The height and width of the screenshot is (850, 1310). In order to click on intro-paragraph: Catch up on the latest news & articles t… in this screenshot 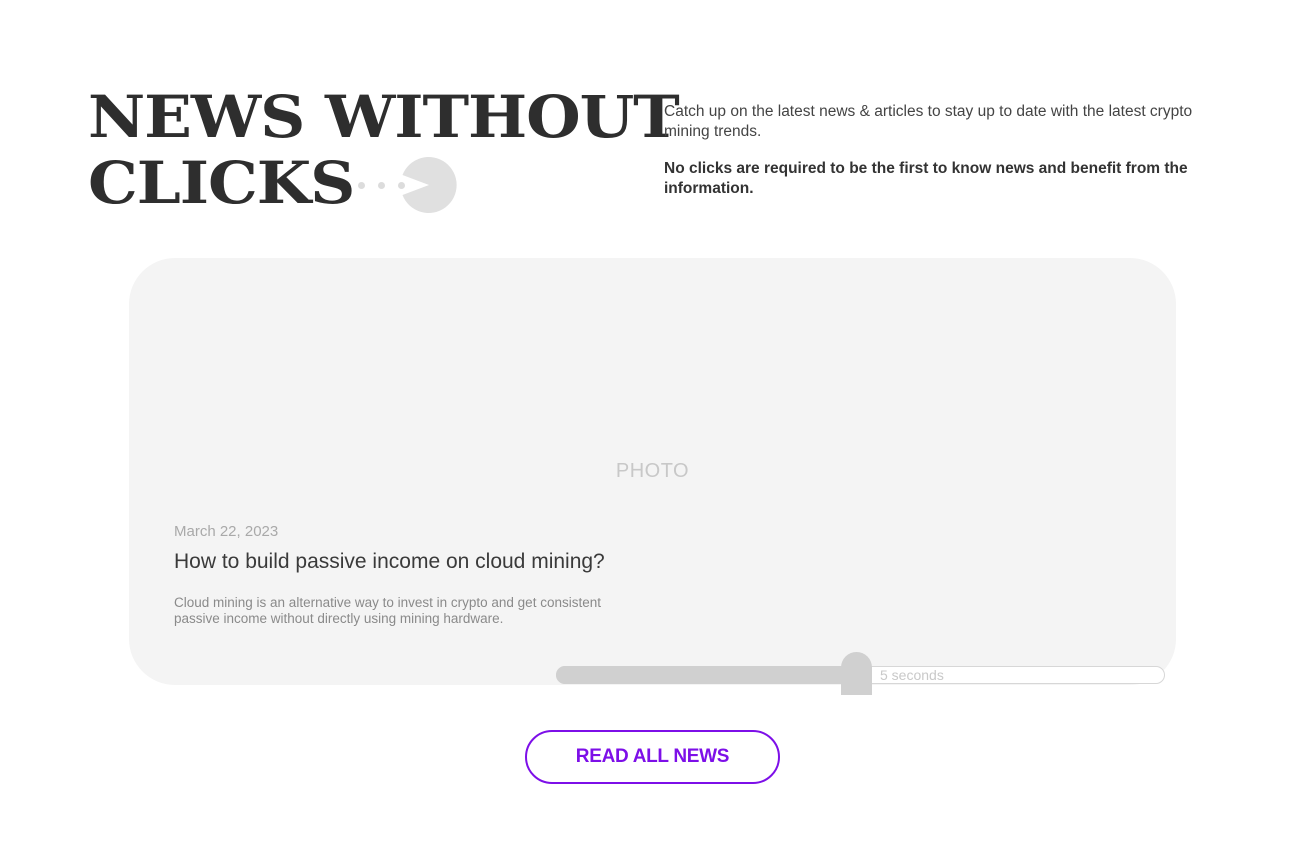, I will do `click(928, 121)`.